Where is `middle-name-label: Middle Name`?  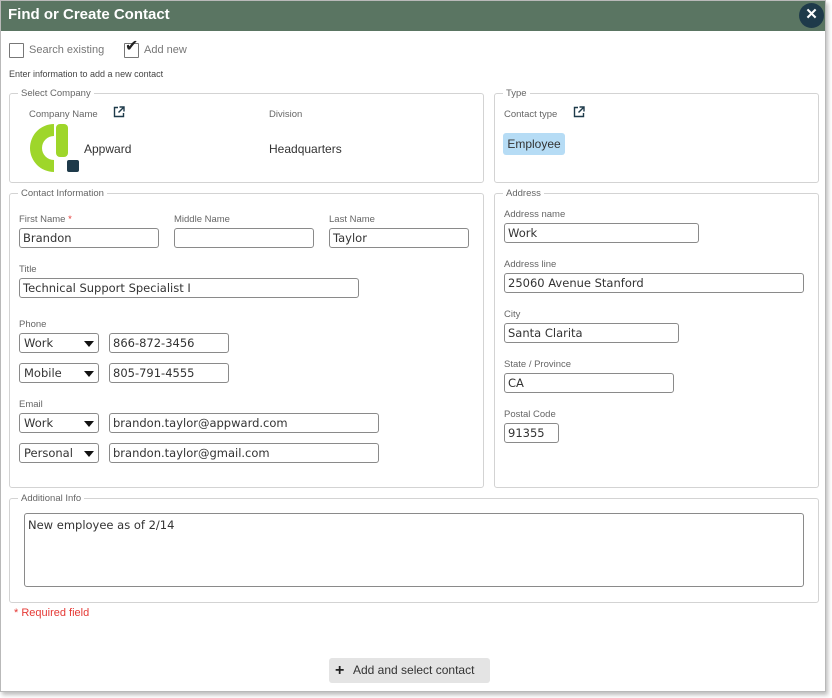 middle-name-label: Middle Name is located at coordinates (202, 219).